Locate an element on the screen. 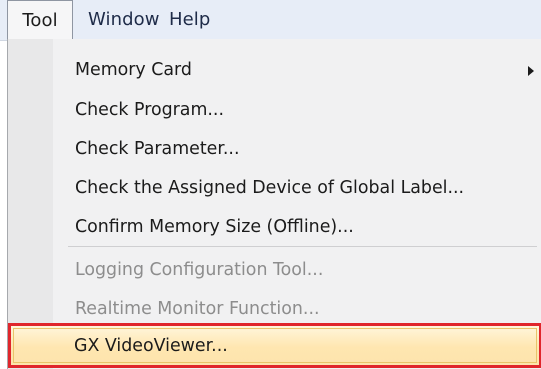 Image resolution: width=541 pixels, height=369 pixels. menu-help: Help is located at coordinates (189, 20).